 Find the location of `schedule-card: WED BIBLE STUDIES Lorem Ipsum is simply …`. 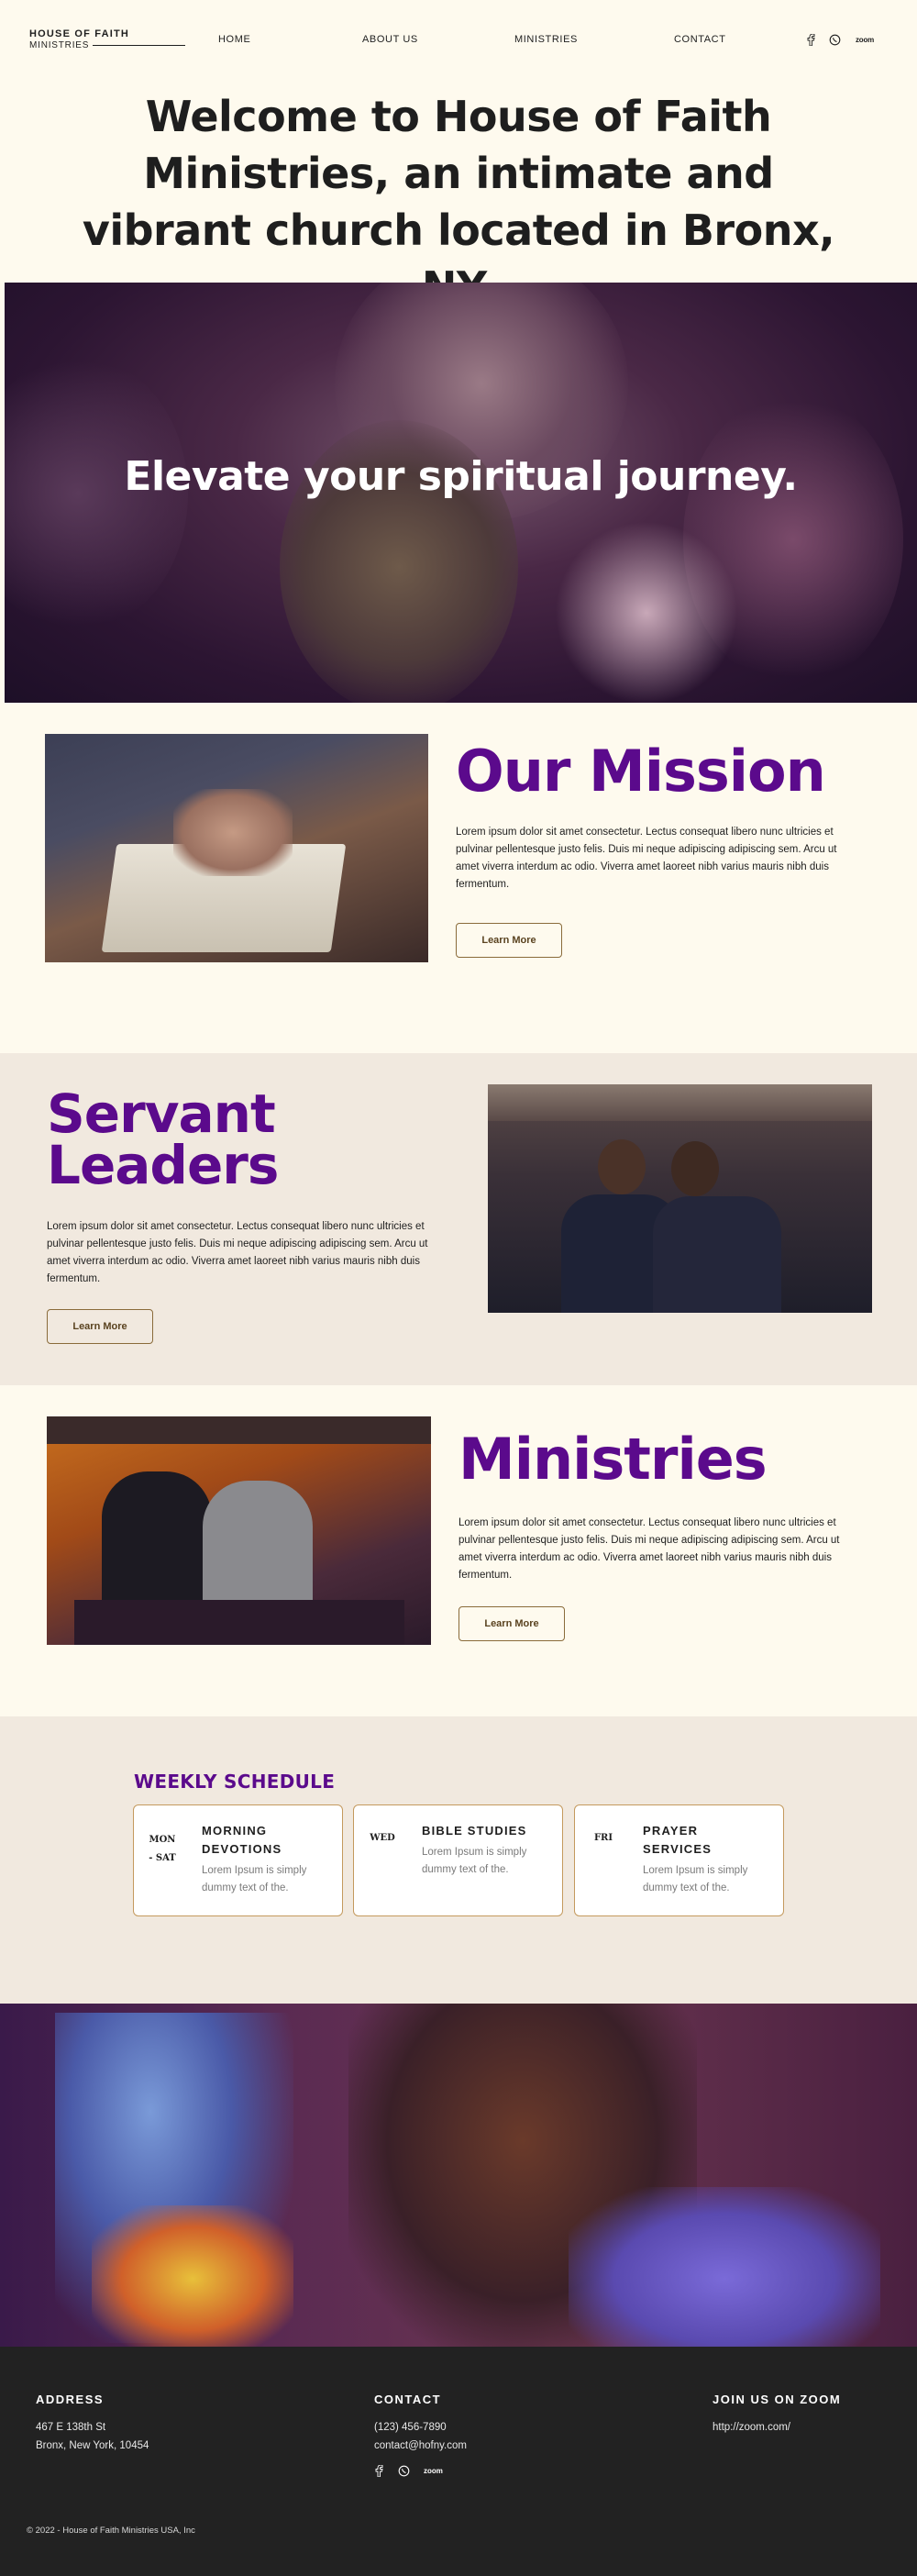

schedule-card: WED BIBLE STUDIES Lorem Ipsum is simply … is located at coordinates (458, 1860).